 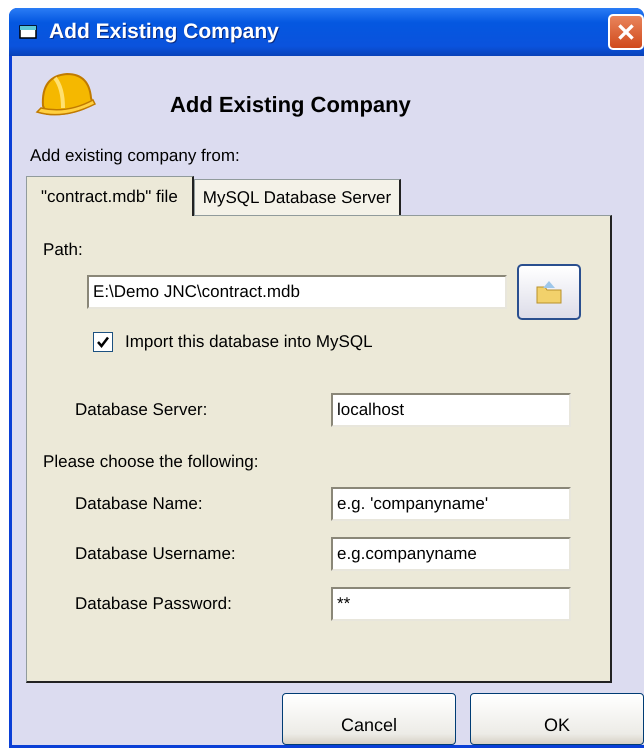 What do you see at coordinates (369, 719) in the screenshot?
I see `dialog-button: Cancel` at bounding box center [369, 719].